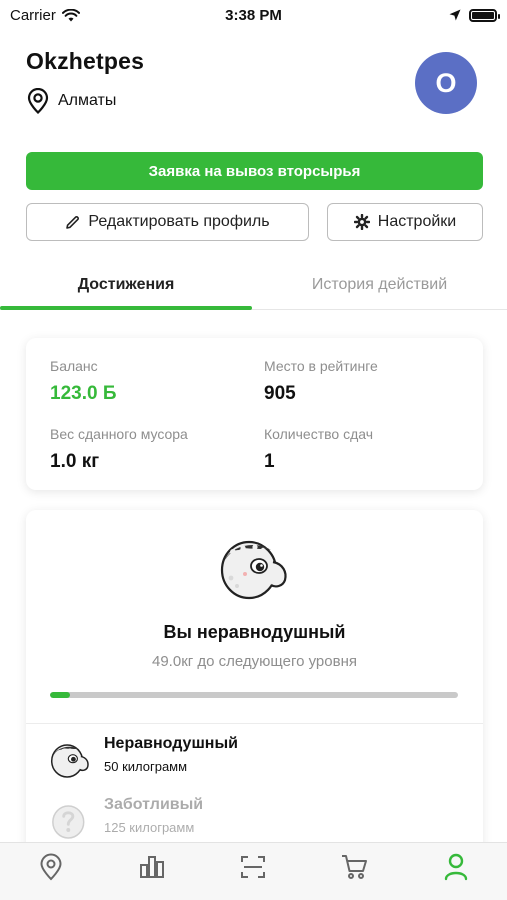 Image resolution: width=507 pixels, height=900 pixels. Describe the element at coordinates (253, 101) in the screenshot. I see `location: Алматы` at that location.